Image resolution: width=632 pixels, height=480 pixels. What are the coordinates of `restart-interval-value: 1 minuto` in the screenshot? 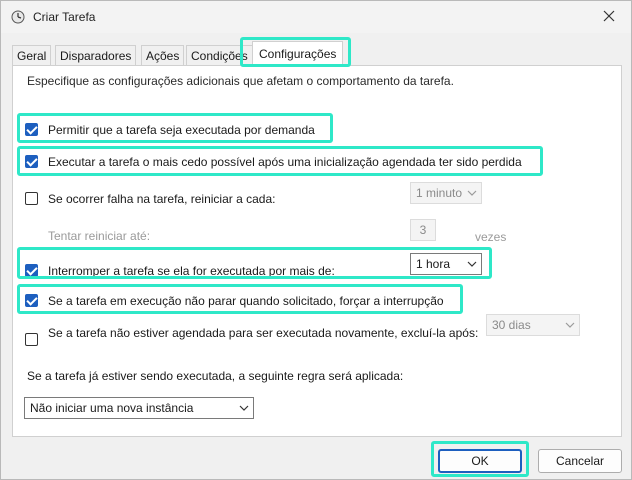 It's located at (439, 193).